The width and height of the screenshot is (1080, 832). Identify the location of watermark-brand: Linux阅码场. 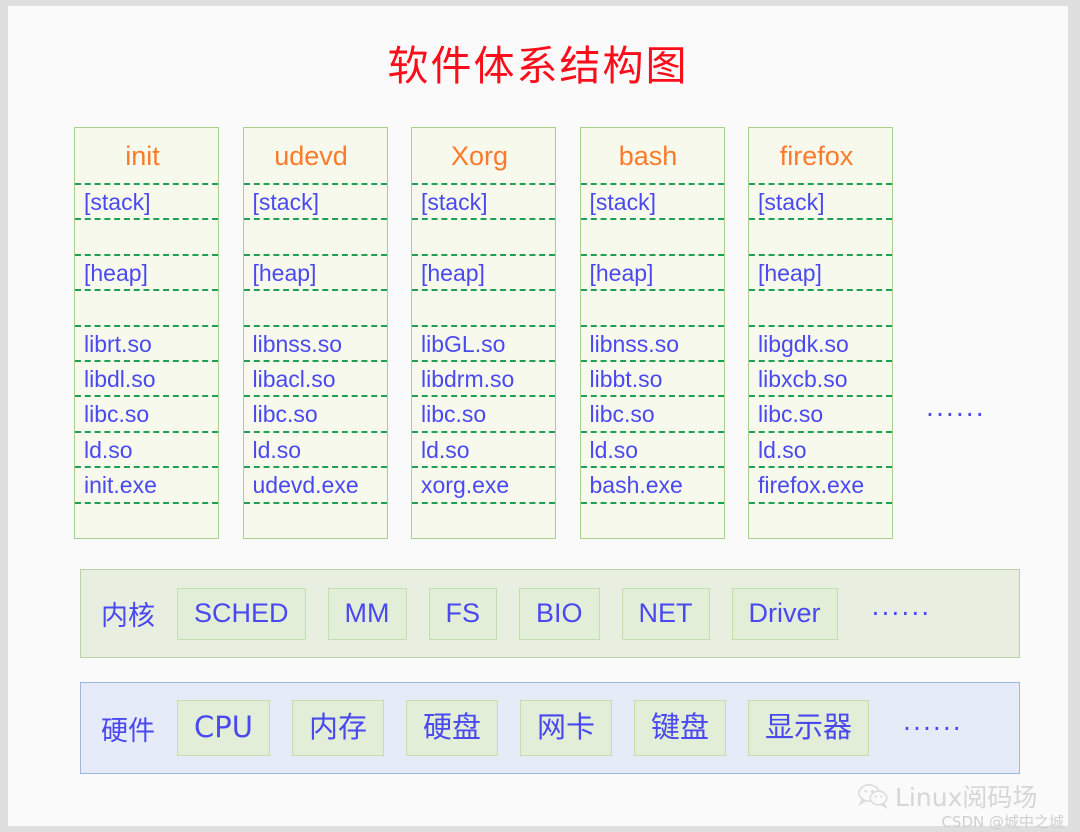
(947, 796).